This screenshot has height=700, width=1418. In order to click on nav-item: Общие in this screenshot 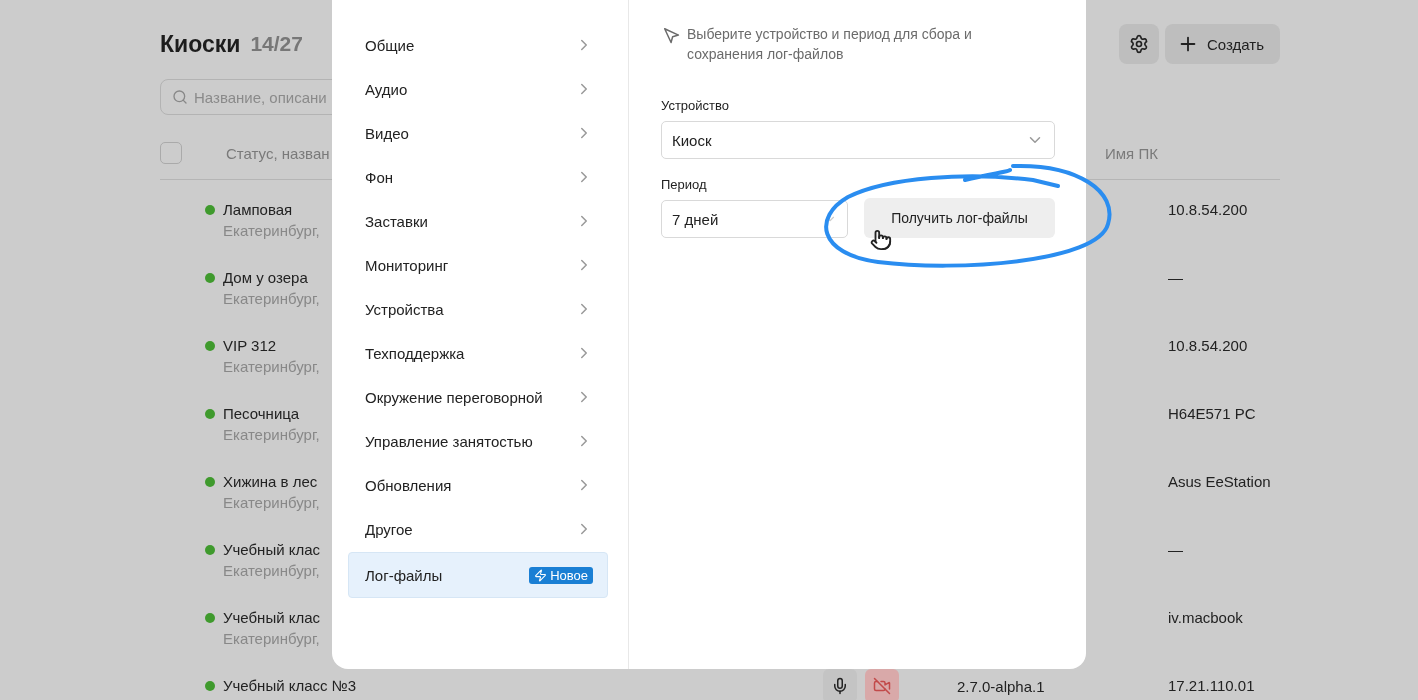, I will do `click(478, 45)`.